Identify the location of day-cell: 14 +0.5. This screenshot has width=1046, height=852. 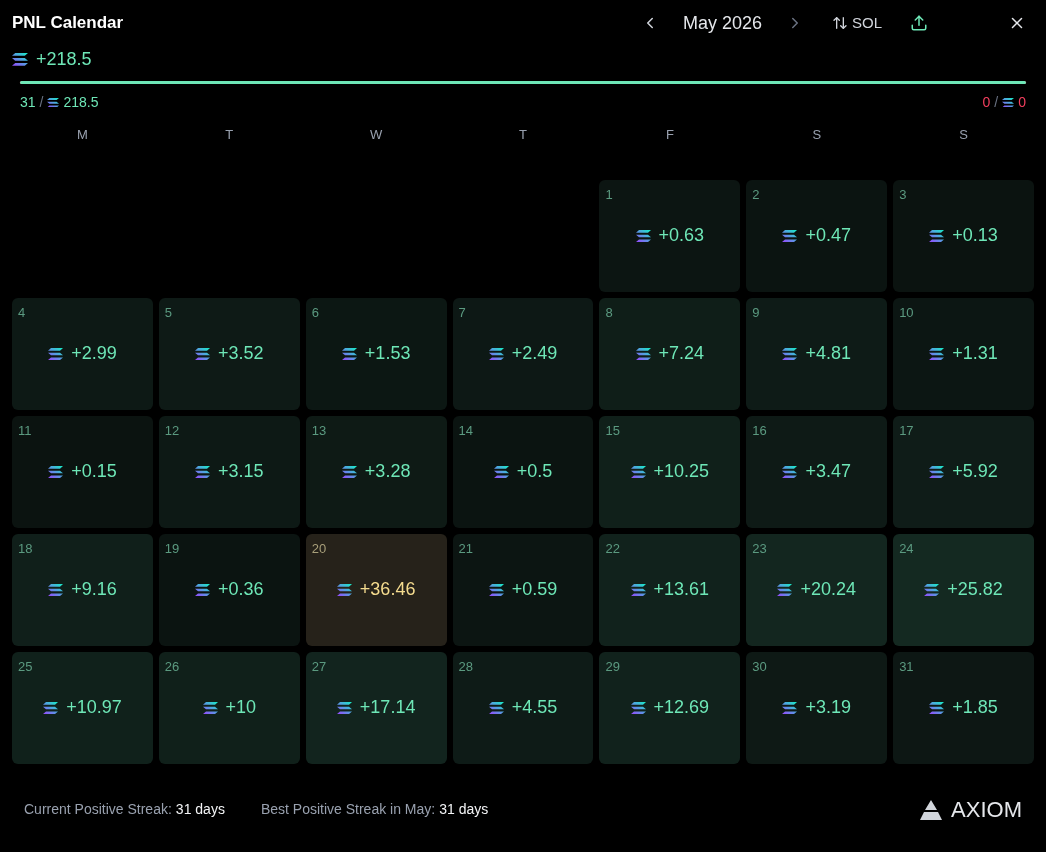
(523, 471).